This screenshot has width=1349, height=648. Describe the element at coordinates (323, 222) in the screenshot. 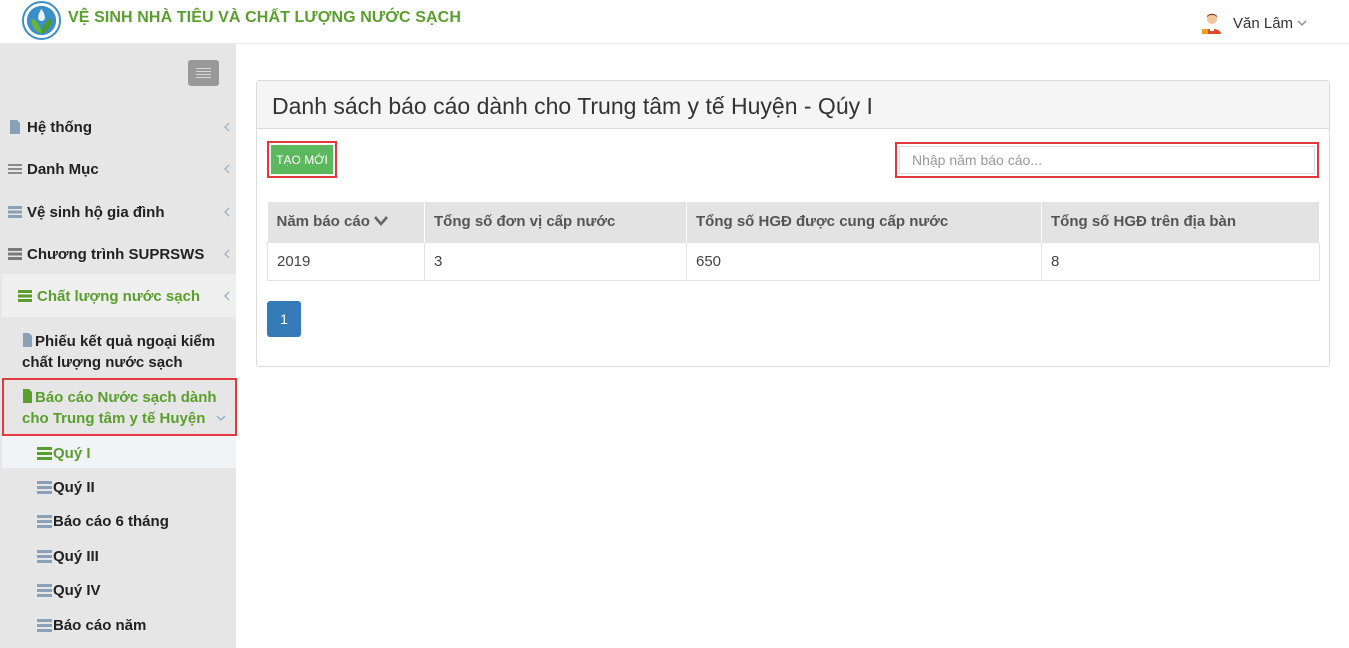

I see `column-header-label: Năm báo cáo` at that location.